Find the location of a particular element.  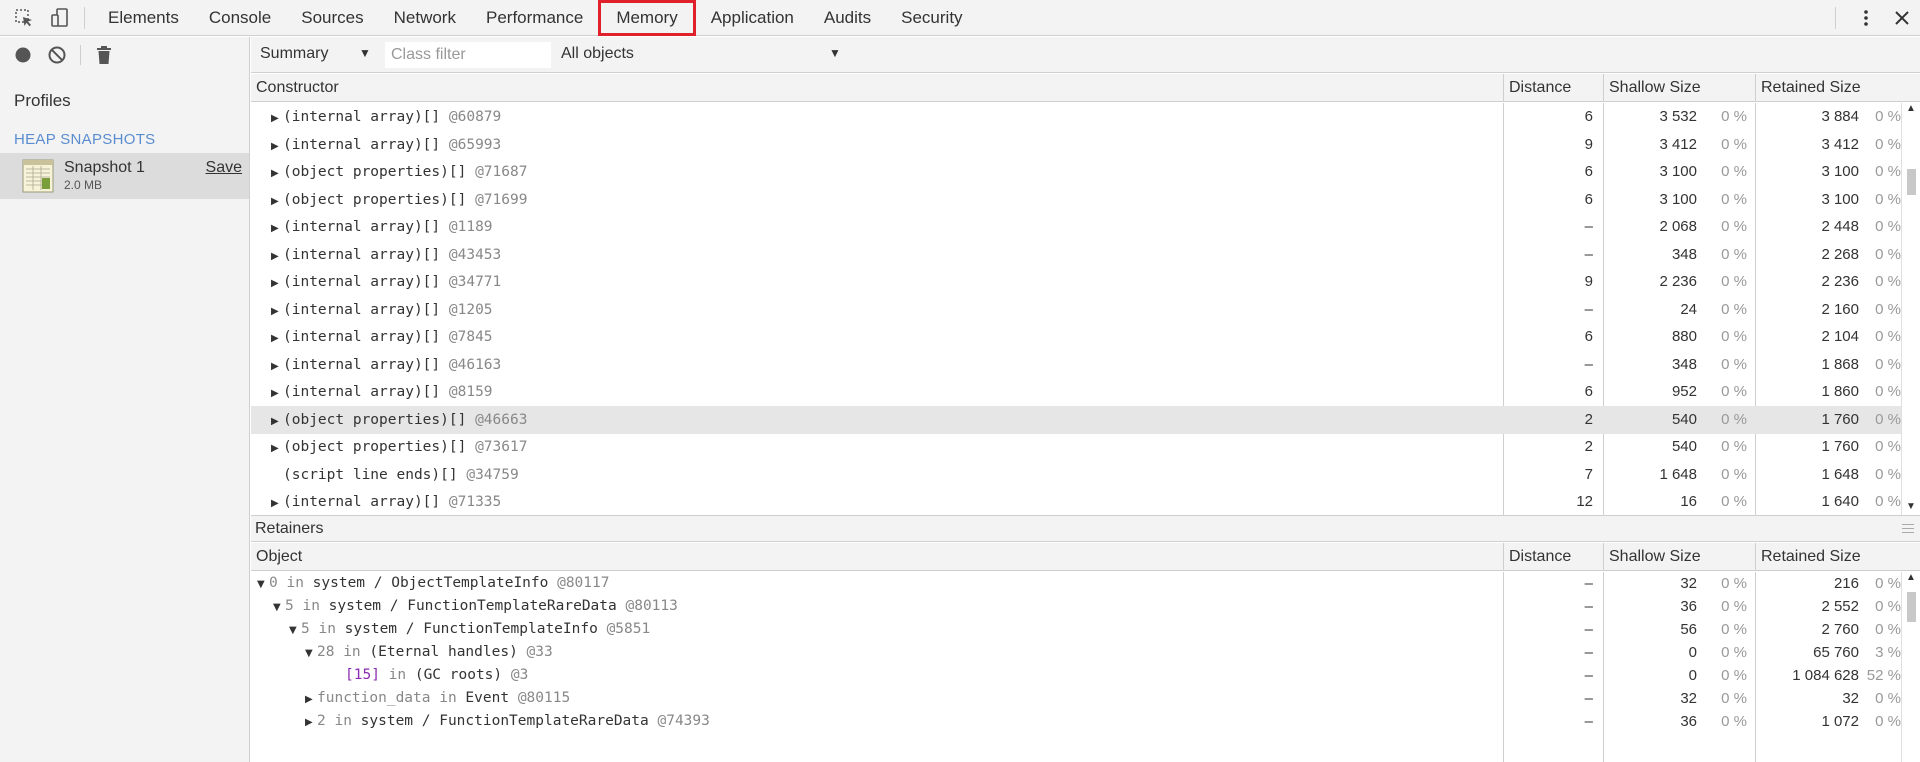

class-filter-input is located at coordinates (468, 55).